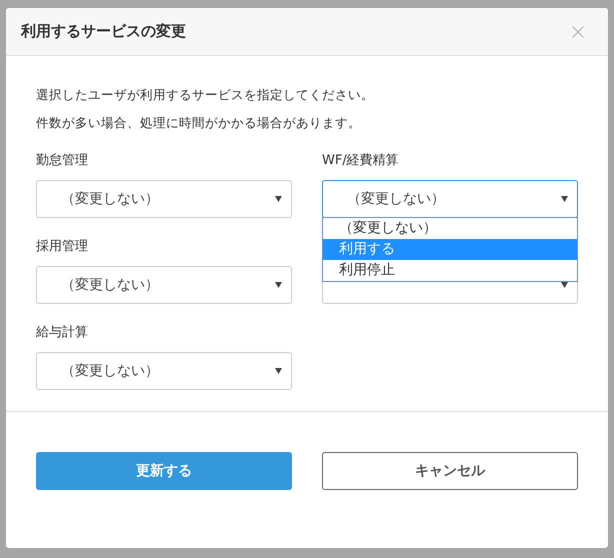 Image resolution: width=614 pixels, height=558 pixels. What do you see at coordinates (62, 333) in the screenshot?
I see `field-label: 給与計算` at bounding box center [62, 333].